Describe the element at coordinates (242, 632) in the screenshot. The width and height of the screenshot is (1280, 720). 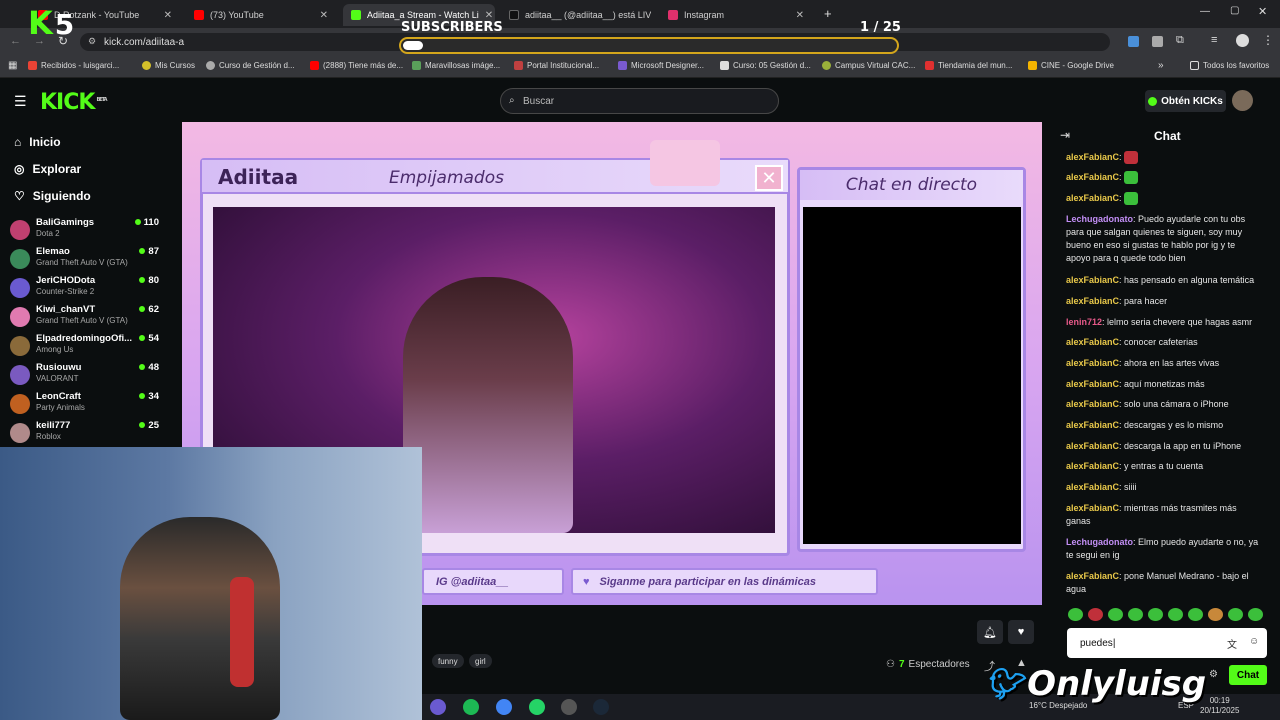
I see `microphone-image` at that location.